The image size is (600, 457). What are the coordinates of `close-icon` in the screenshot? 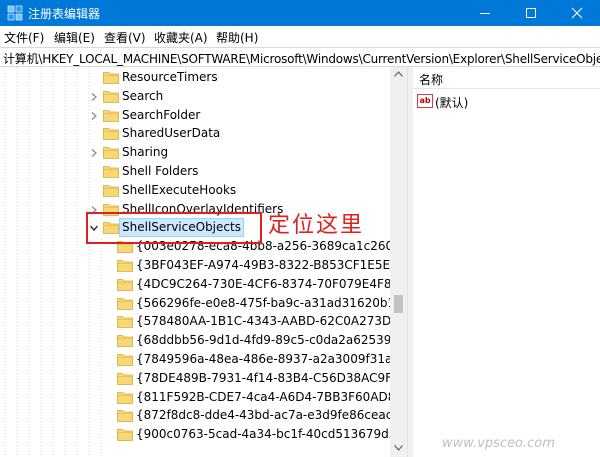 It's located at (577, 13).